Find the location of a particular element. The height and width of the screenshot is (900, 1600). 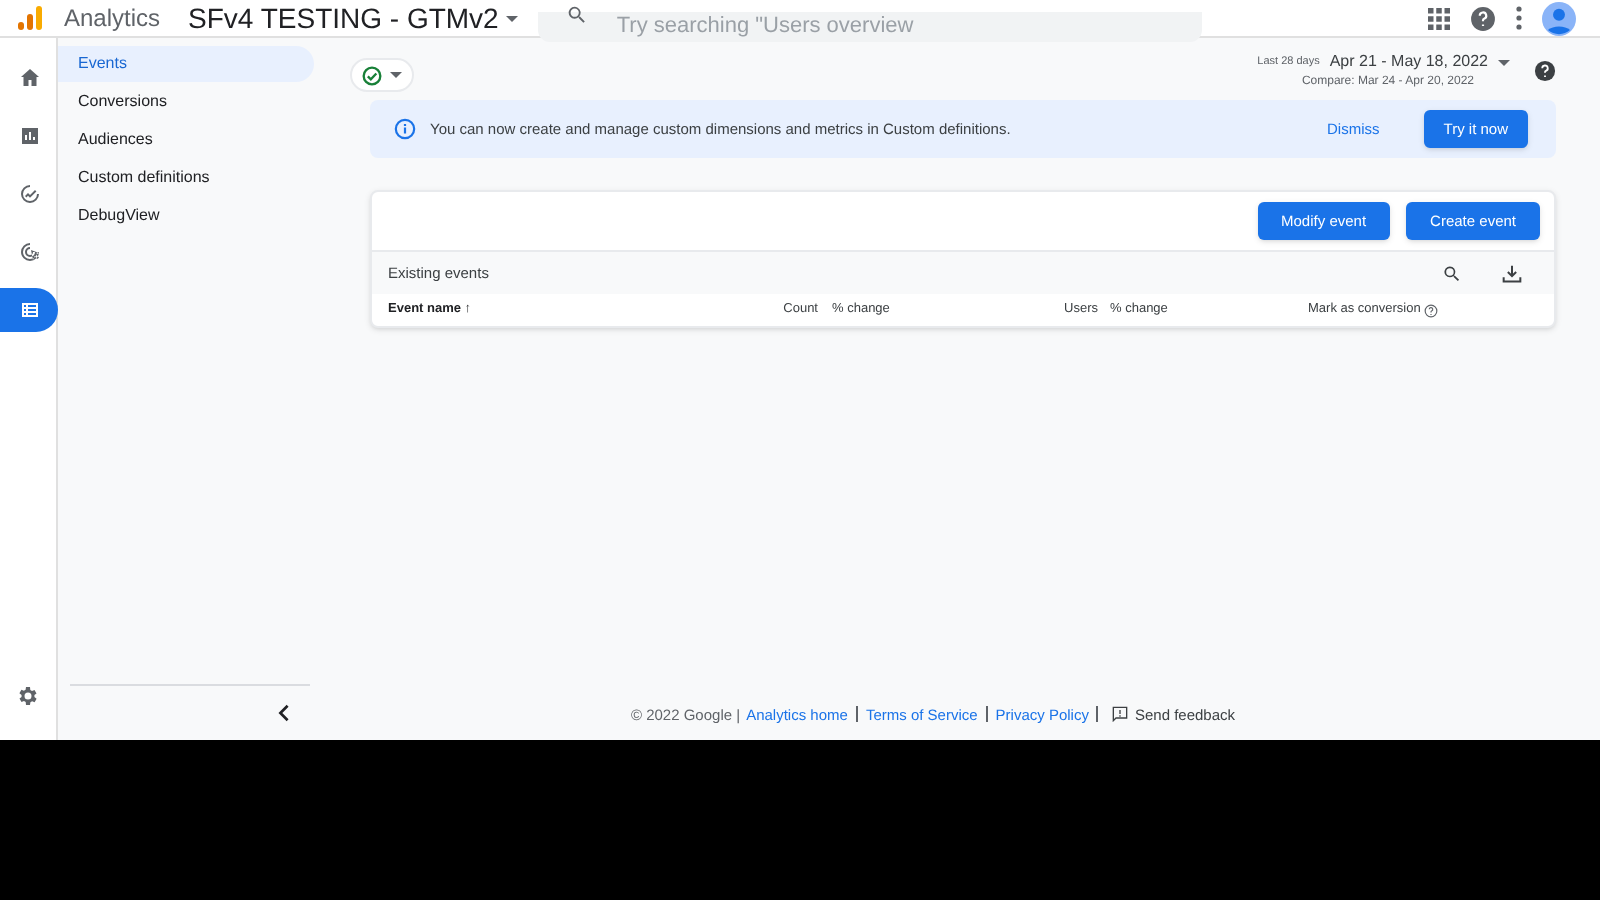

nav-item: DebugView is located at coordinates (186, 216).